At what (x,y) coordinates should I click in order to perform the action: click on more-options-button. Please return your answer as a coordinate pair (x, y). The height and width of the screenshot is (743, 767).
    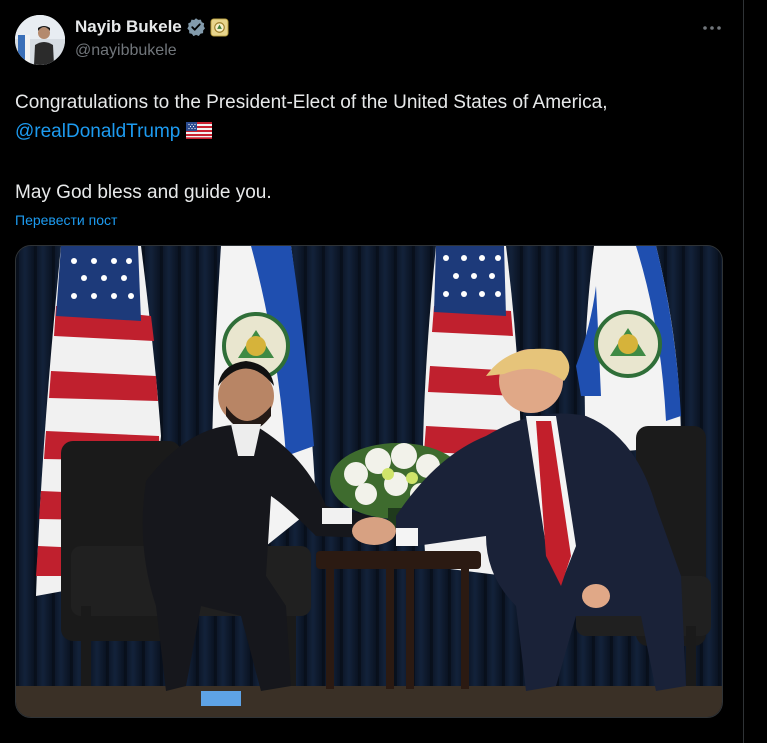
    Looking at the image, I should click on (712, 28).